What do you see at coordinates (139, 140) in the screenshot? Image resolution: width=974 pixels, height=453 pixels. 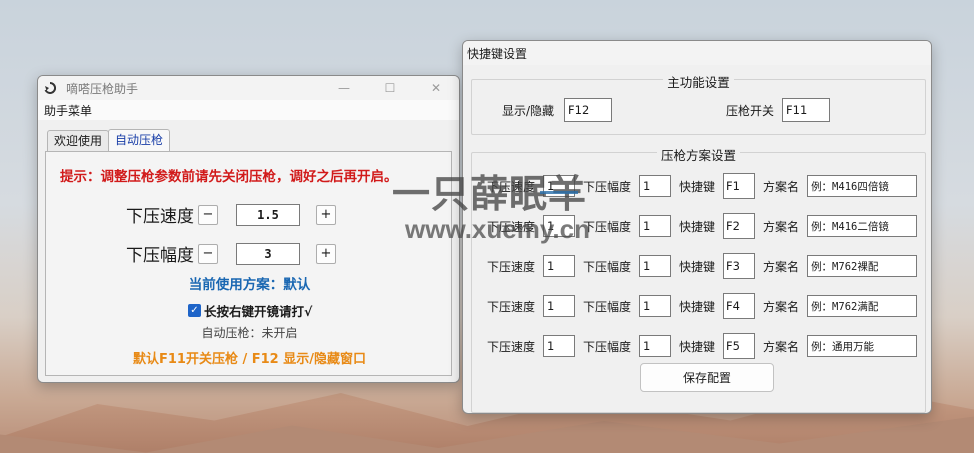 I see `tab-auto-recoil: 自动压枪` at bounding box center [139, 140].